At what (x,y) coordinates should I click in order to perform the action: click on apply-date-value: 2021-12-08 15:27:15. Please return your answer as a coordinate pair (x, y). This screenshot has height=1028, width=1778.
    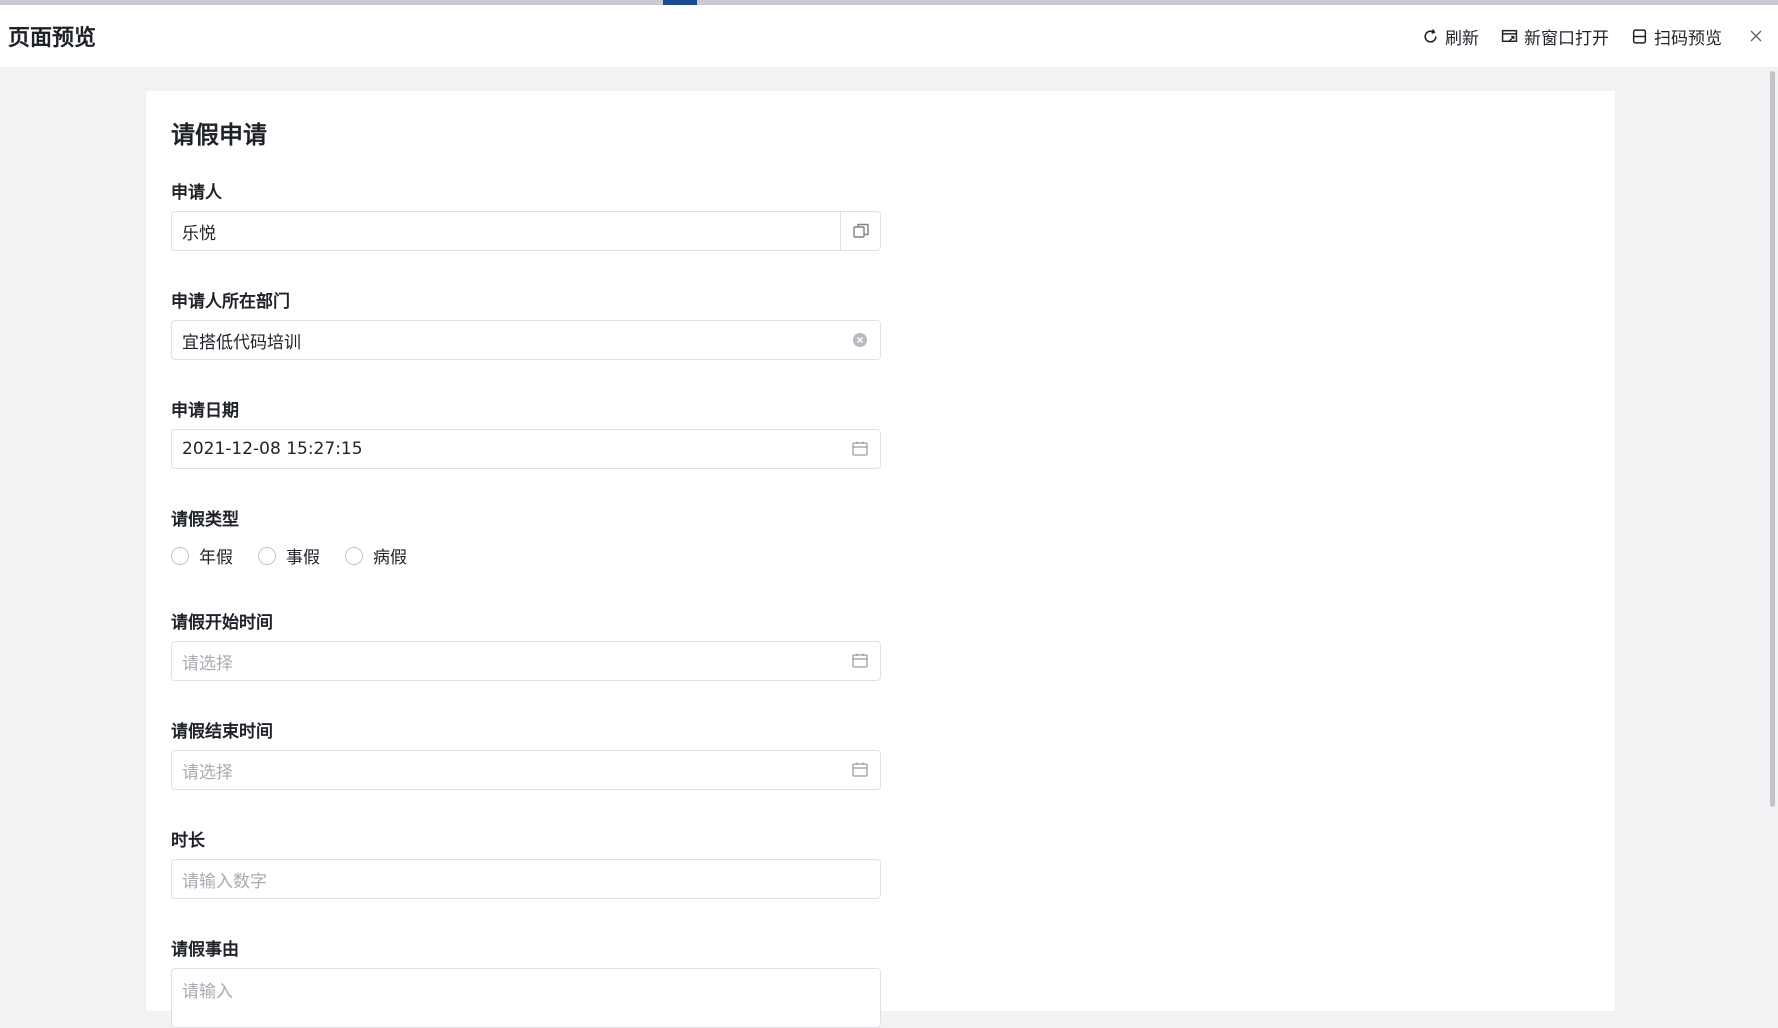
    Looking at the image, I should click on (272, 449).